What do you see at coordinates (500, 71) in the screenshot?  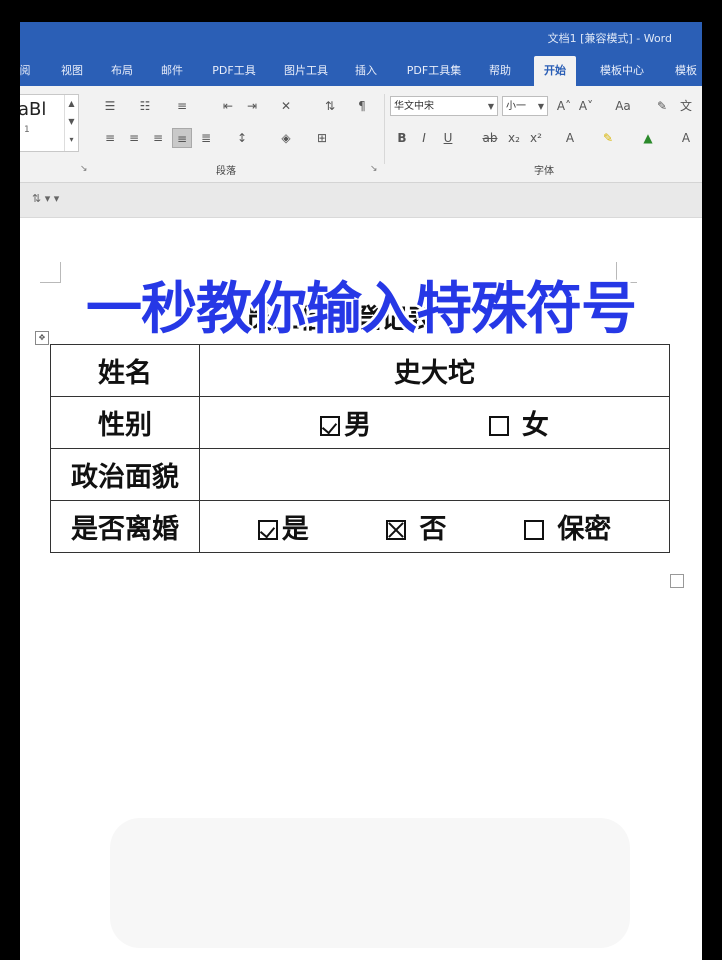 I see `tab-help: 帮助` at bounding box center [500, 71].